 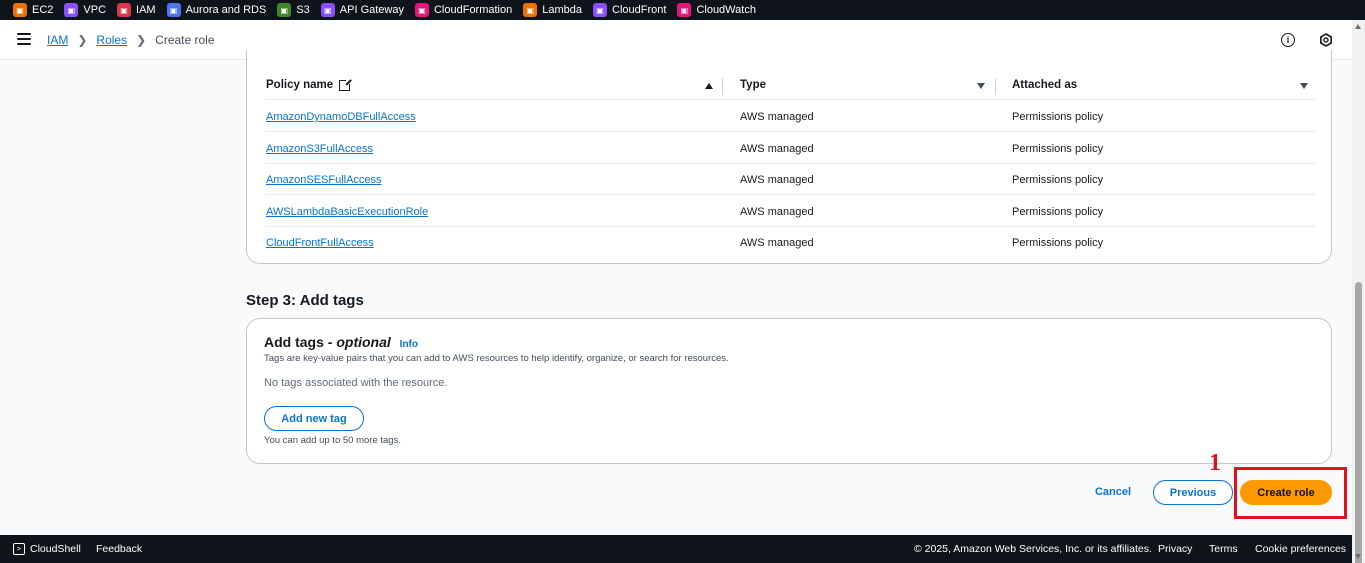 I want to click on column-header-type: Type, so click(x=753, y=85).